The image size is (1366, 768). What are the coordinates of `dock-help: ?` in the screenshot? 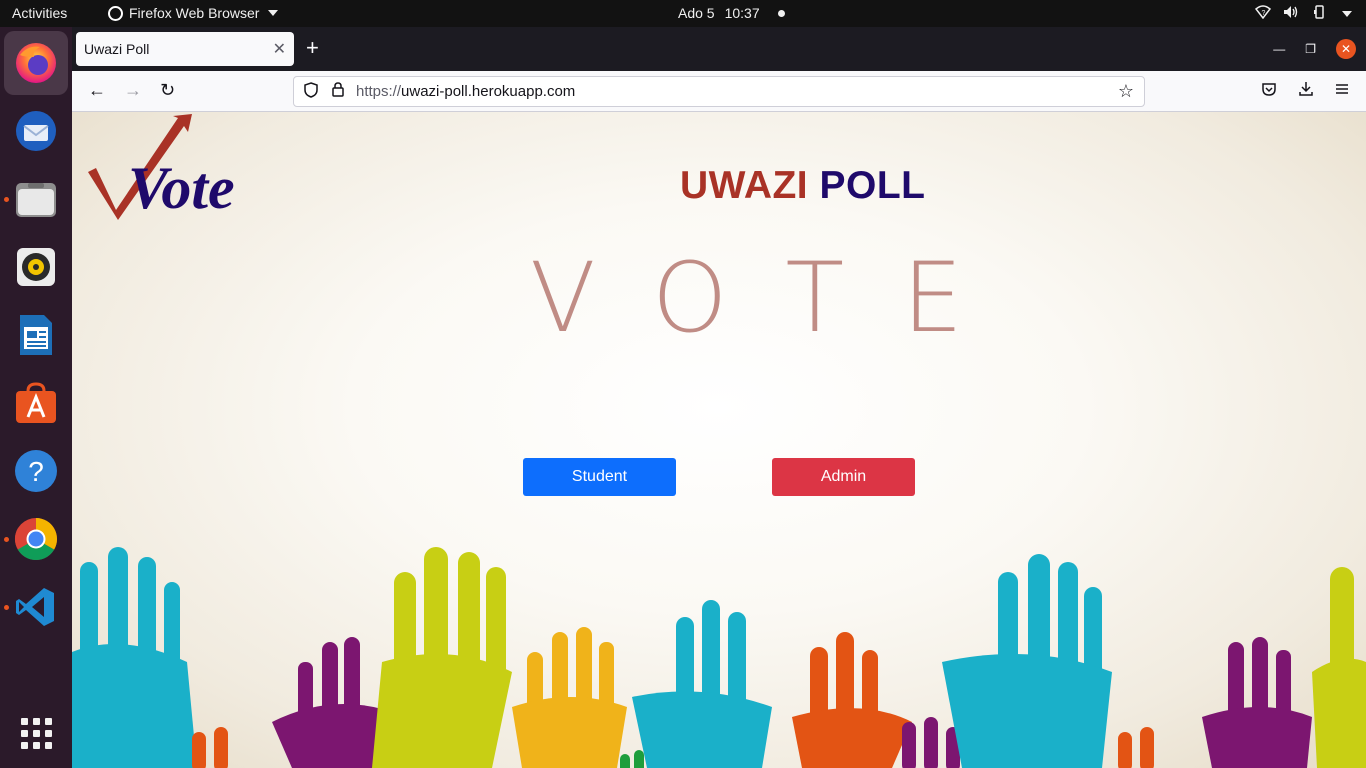 It's located at (36, 471).